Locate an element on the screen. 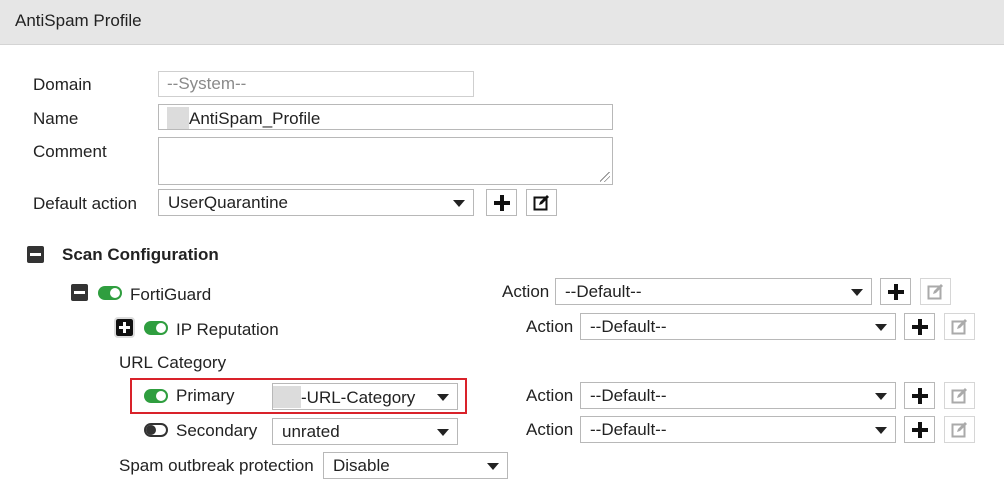  primary-action-select: --Default-- is located at coordinates (738, 395).